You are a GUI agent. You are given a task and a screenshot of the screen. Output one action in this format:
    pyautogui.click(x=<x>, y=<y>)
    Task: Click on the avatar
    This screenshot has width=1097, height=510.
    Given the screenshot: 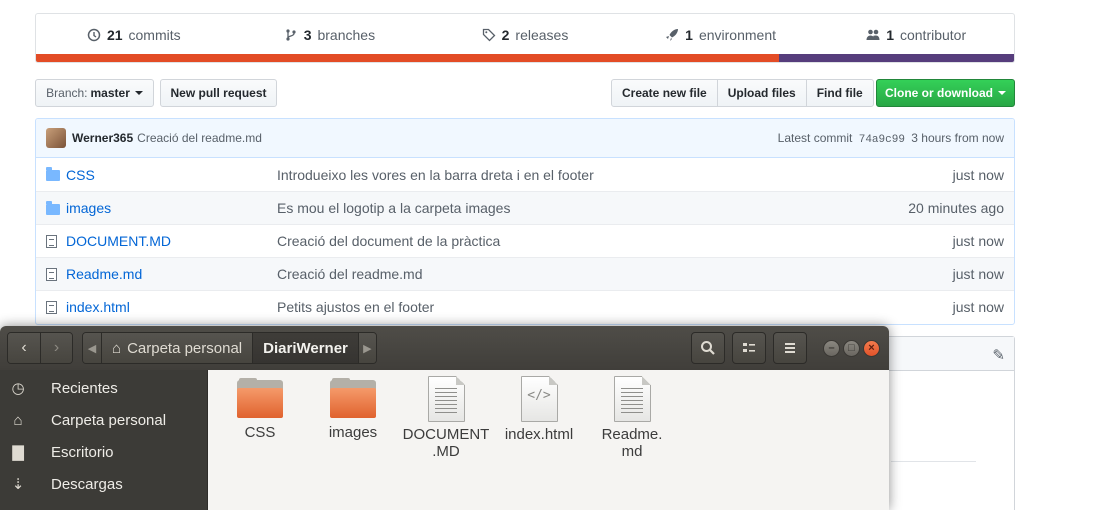 What is the action you would take?
    pyautogui.click(x=56, y=138)
    